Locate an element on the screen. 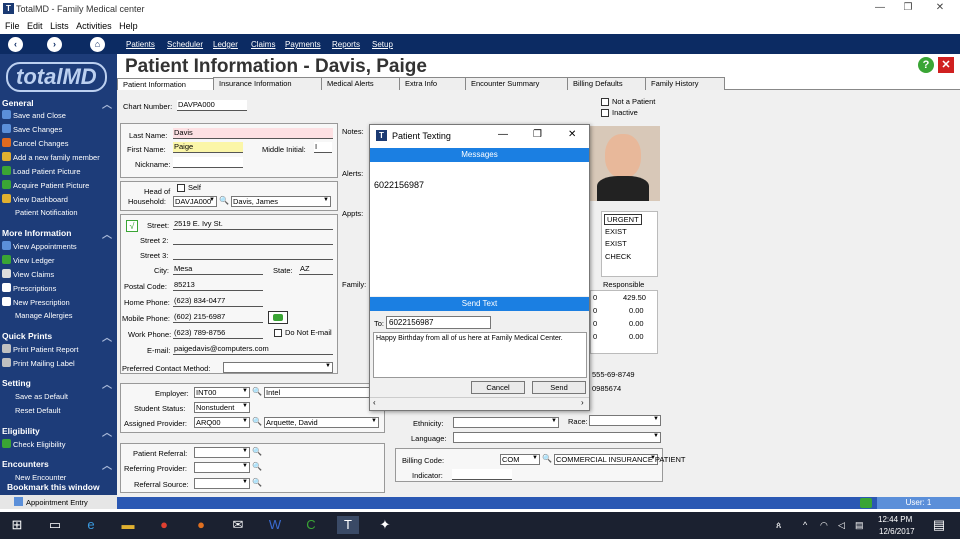 The image size is (960, 539). tray-chevron-icon: ^ is located at coordinates (805, 525).